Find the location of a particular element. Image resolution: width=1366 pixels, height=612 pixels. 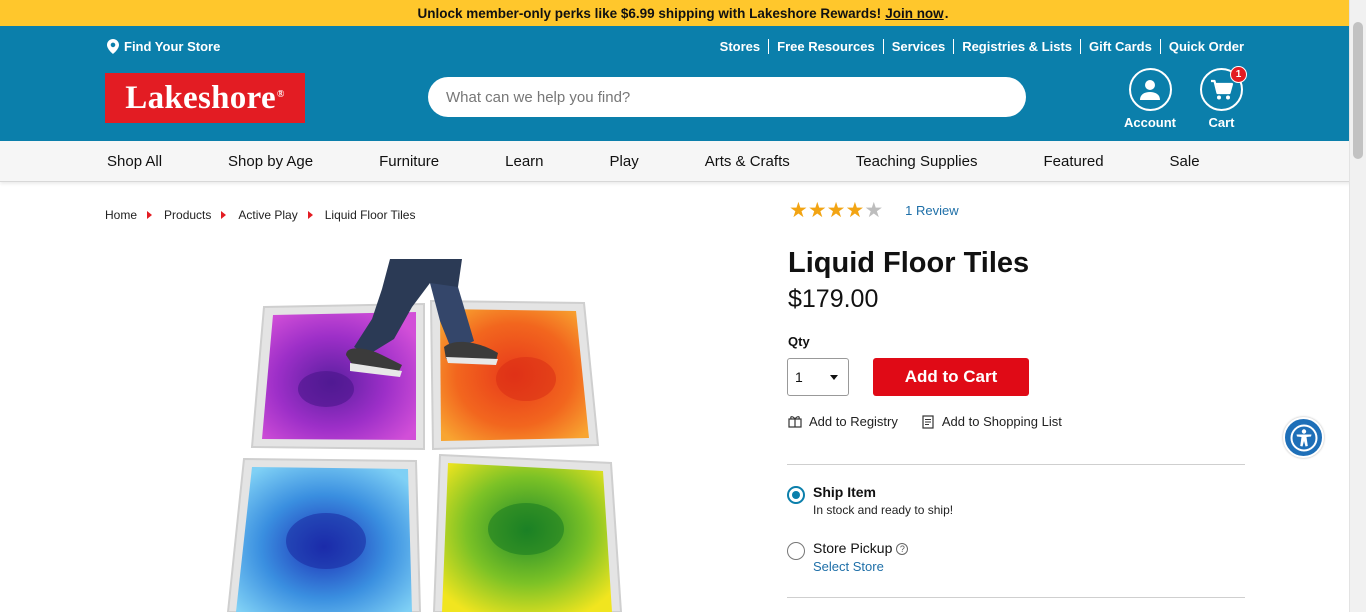

account-button: Account is located at coordinates (1150, 99).